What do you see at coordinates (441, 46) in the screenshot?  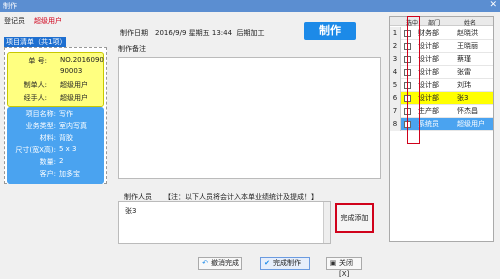 I see `table-row: 2 设计部 王晓丽` at bounding box center [441, 46].